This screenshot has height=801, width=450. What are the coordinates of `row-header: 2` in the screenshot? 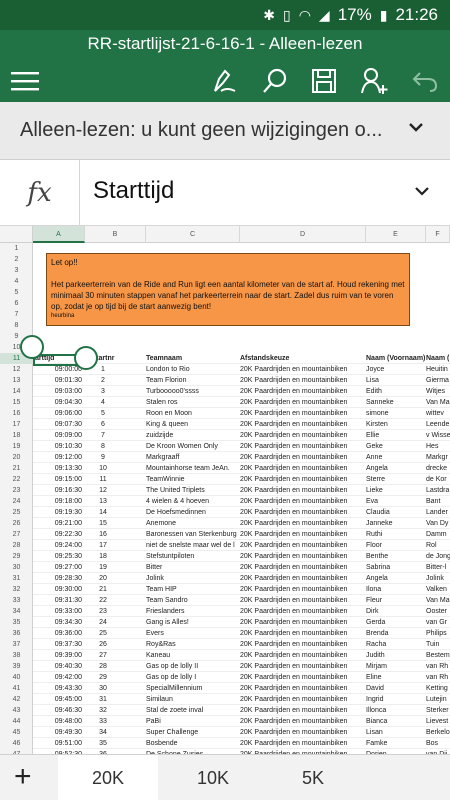 It's located at (16, 259).